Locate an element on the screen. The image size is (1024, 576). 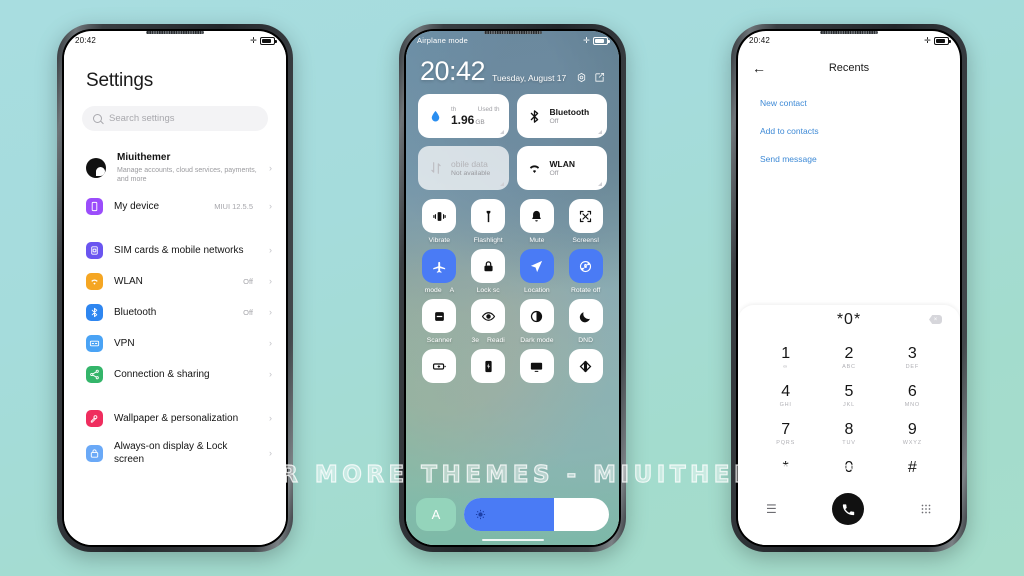
brightness-slider is located at coordinates (536, 514).